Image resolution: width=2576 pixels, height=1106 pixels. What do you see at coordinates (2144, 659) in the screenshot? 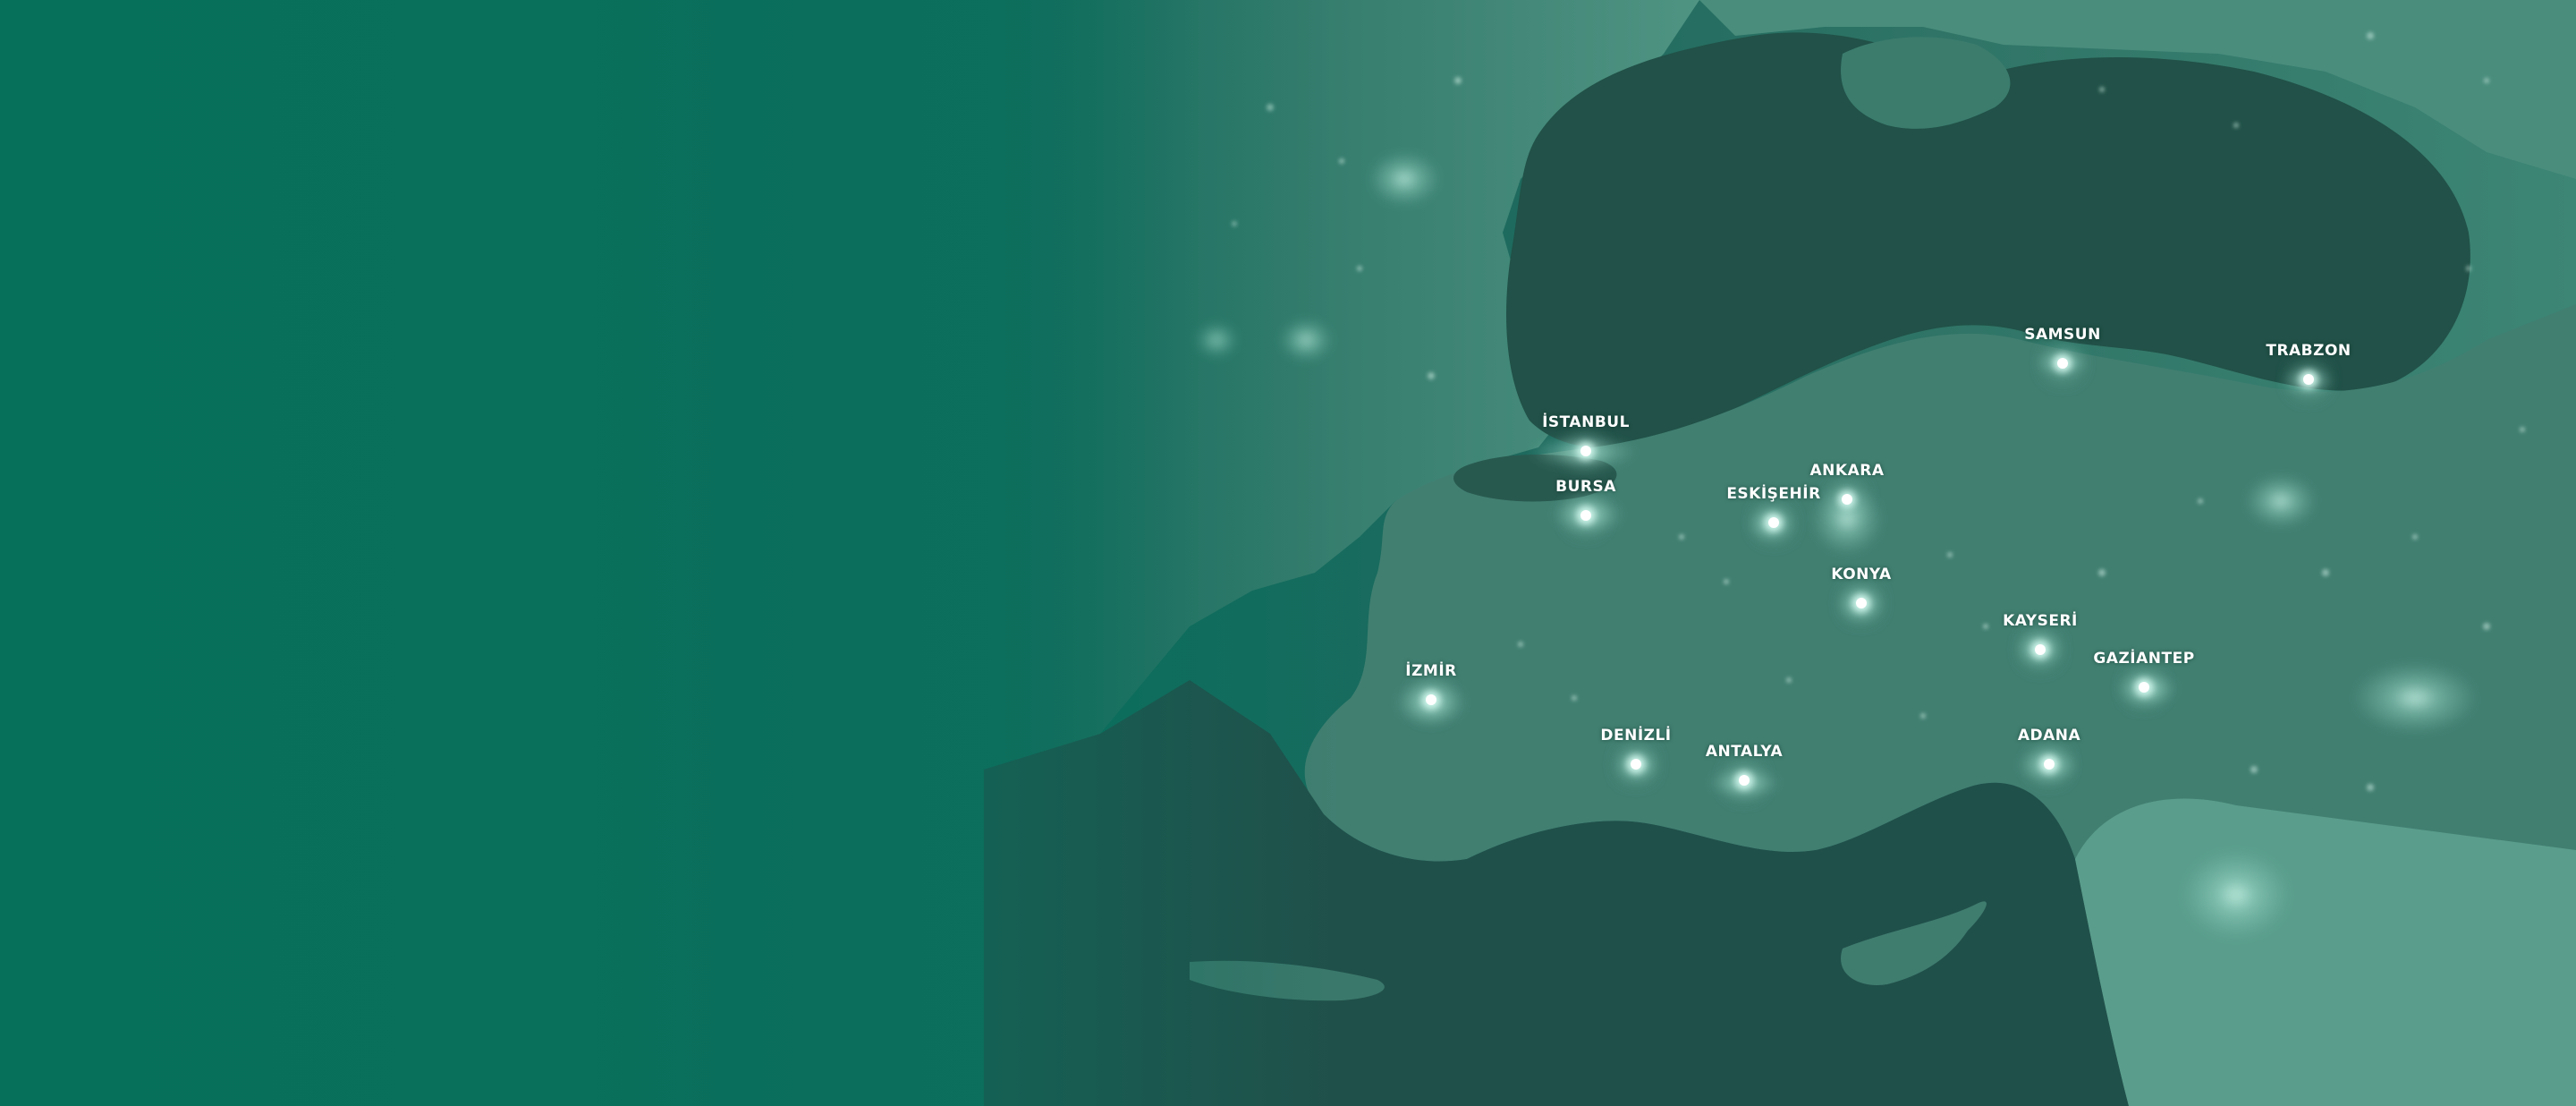
I see `city-label-gaziantep: GAZİANTEP` at bounding box center [2144, 659].